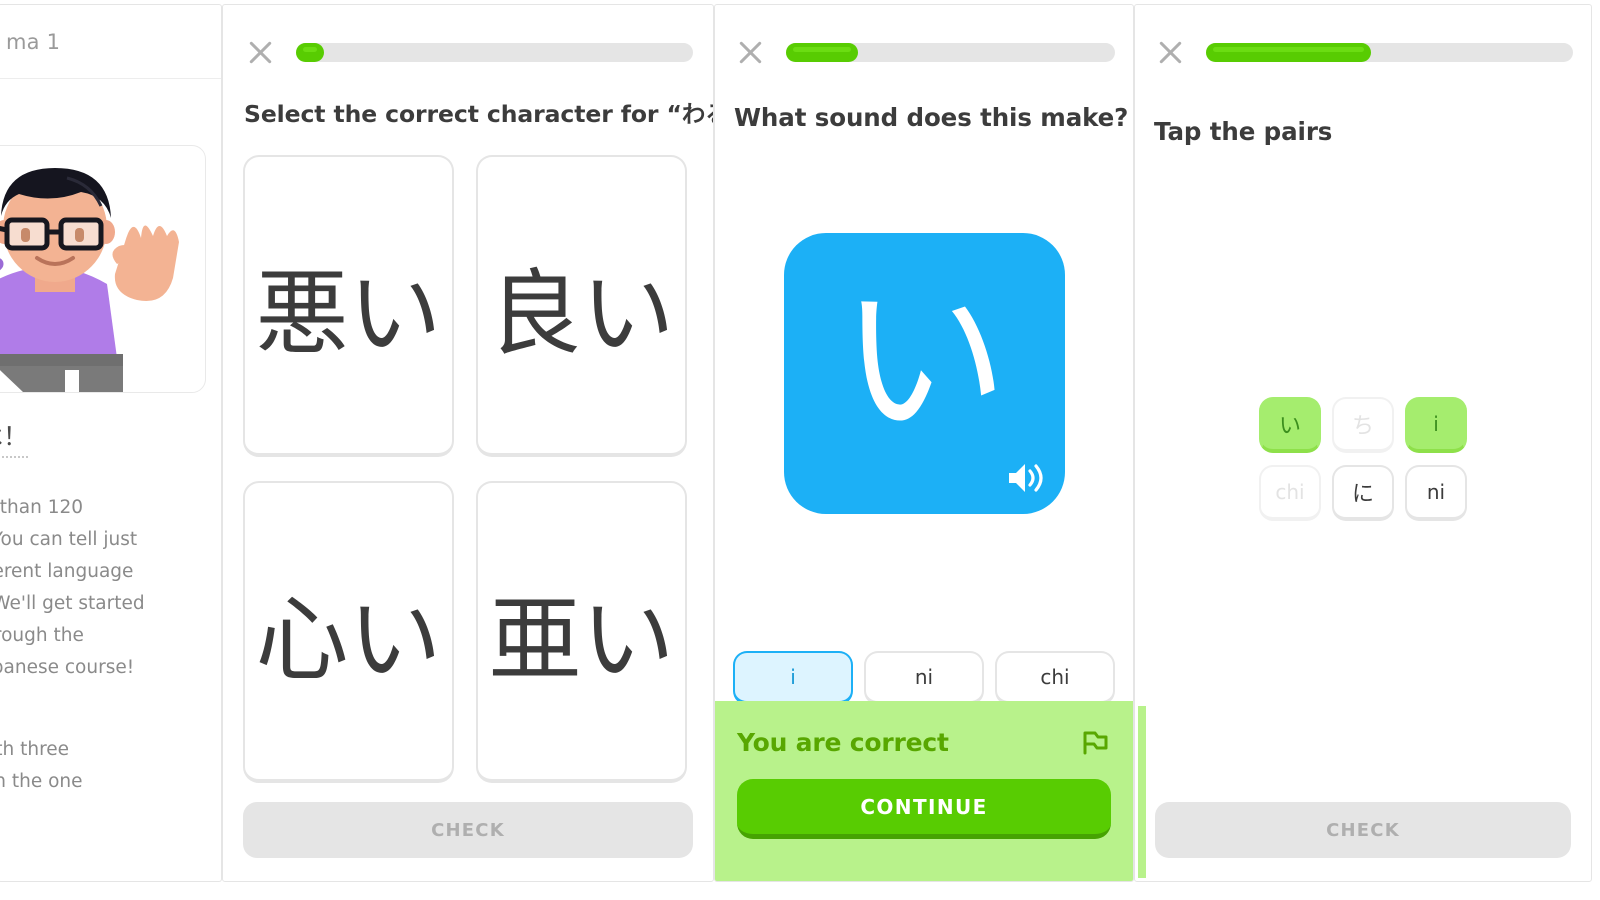 The width and height of the screenshot is (1600, 900). Describe the element at coordinates (1436, 425) in the screenshot. I see `pair-tile: i` at that location.